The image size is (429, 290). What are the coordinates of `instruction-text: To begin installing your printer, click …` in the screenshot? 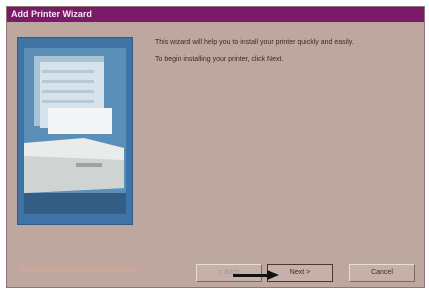 It's located at (219, 59).